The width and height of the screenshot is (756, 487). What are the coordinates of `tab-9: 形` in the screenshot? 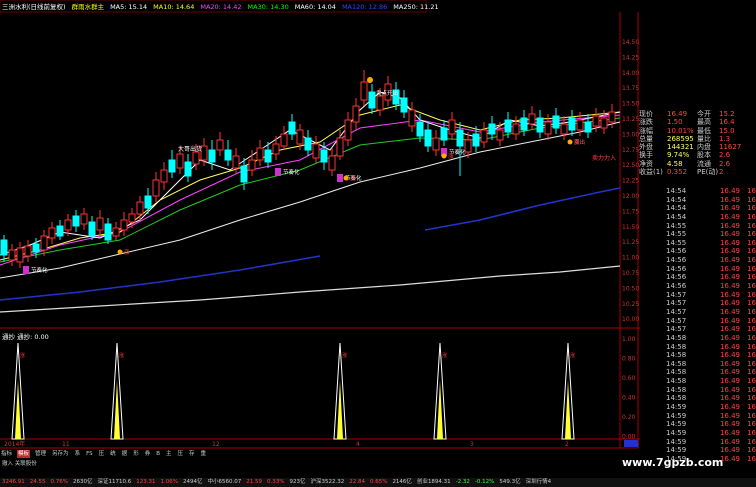 It's located at (136, 454).